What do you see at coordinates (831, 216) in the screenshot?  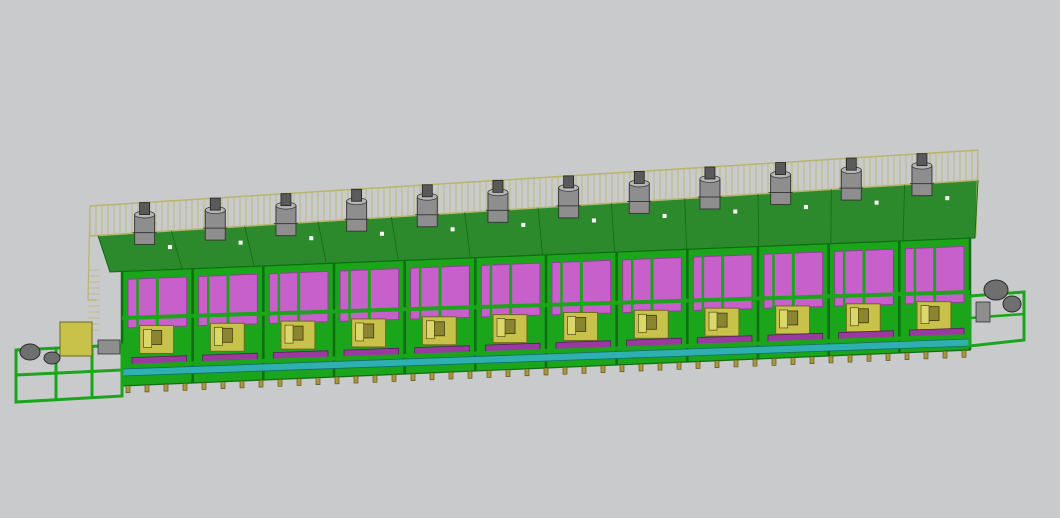 I see `deck-divider` at bounding box center [831, 216].